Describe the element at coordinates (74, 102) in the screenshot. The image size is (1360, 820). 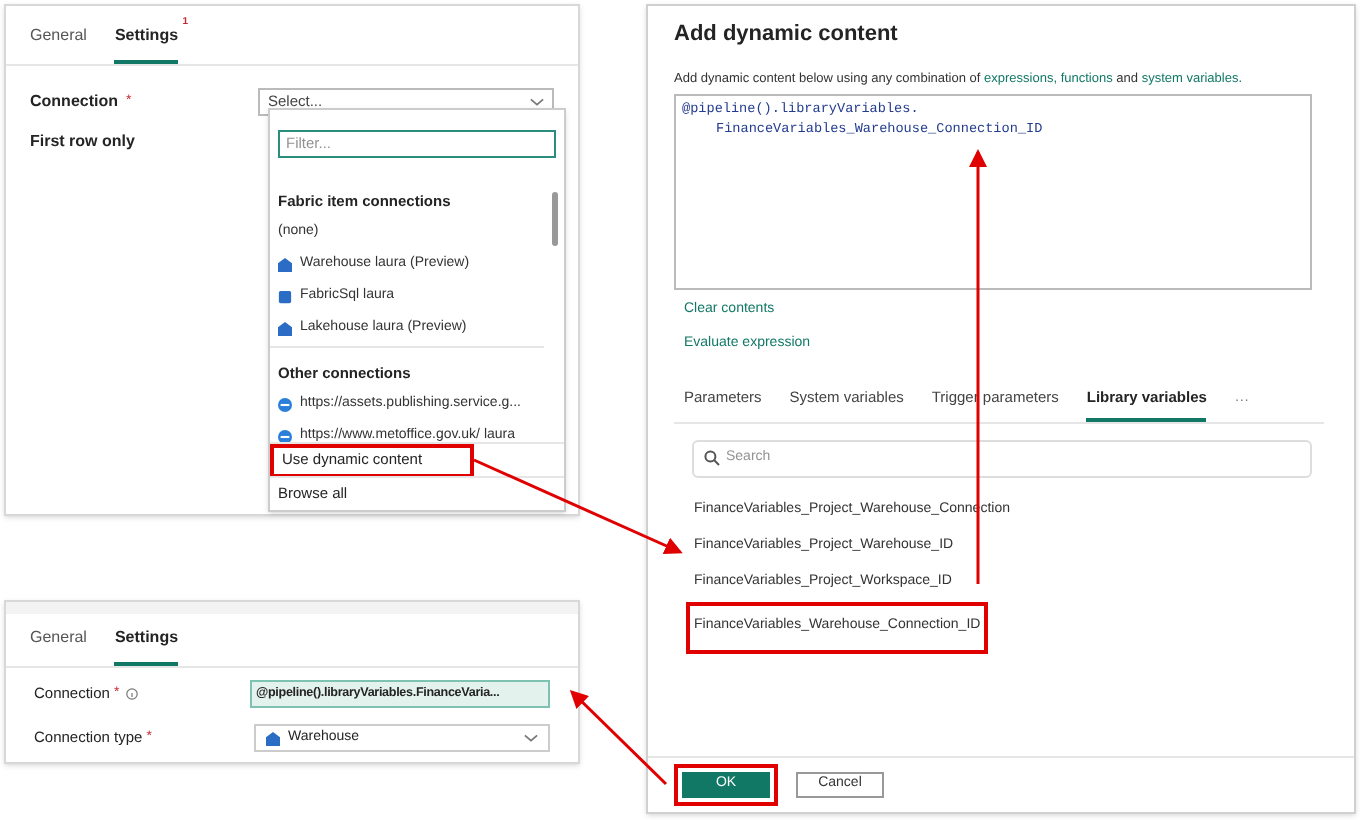
I see `field-label: Connection` at that location.